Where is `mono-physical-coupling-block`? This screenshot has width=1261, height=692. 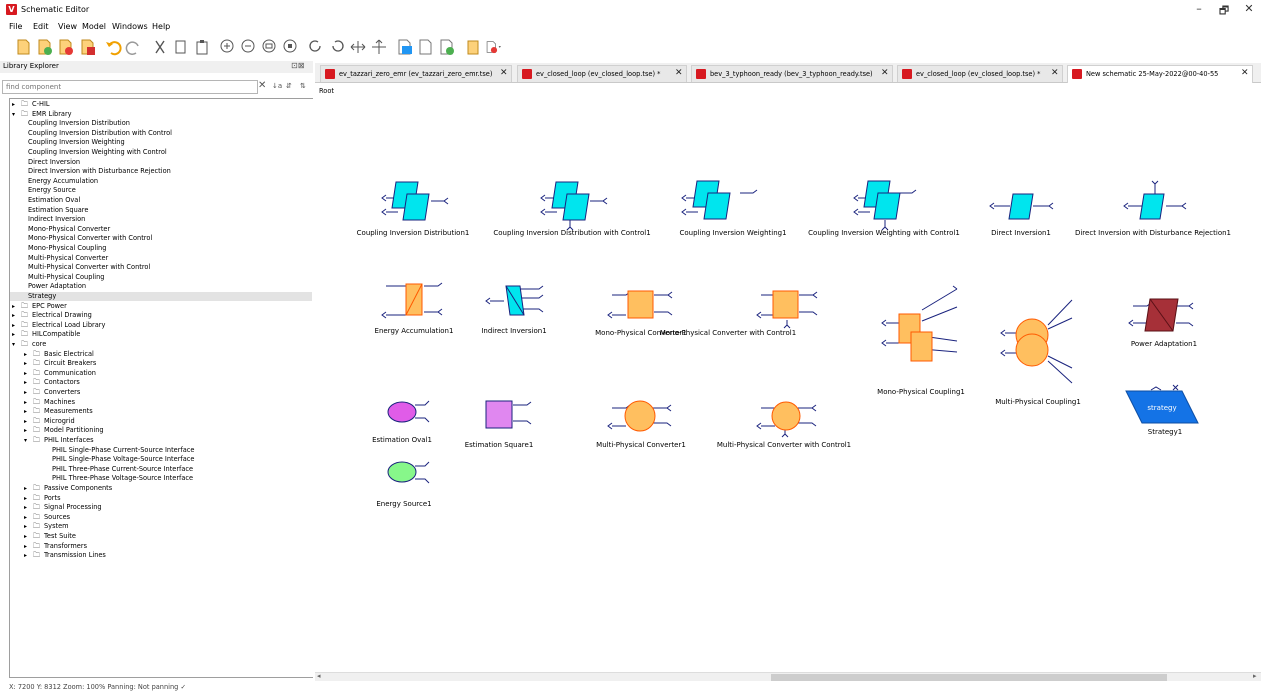 mono-physical-coupling-block is located at coordinates (919, 323).